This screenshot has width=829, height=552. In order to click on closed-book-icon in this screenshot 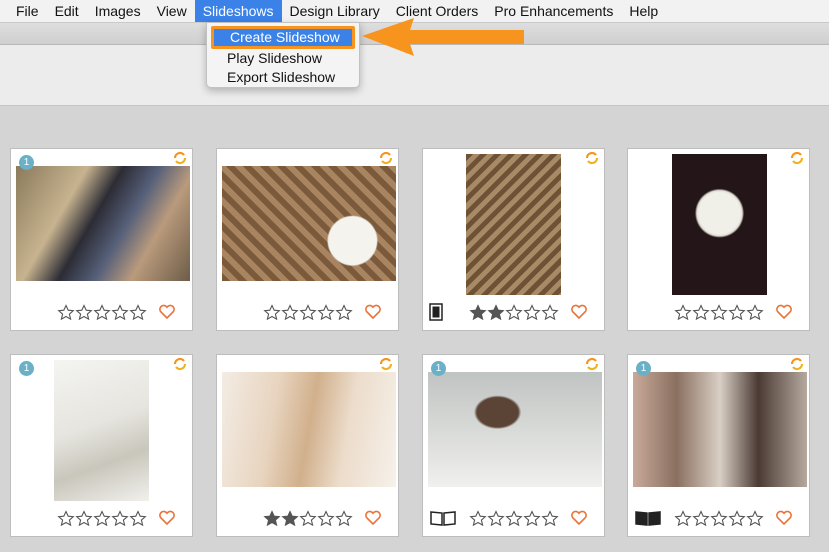, I will do `click(648, 518)`.